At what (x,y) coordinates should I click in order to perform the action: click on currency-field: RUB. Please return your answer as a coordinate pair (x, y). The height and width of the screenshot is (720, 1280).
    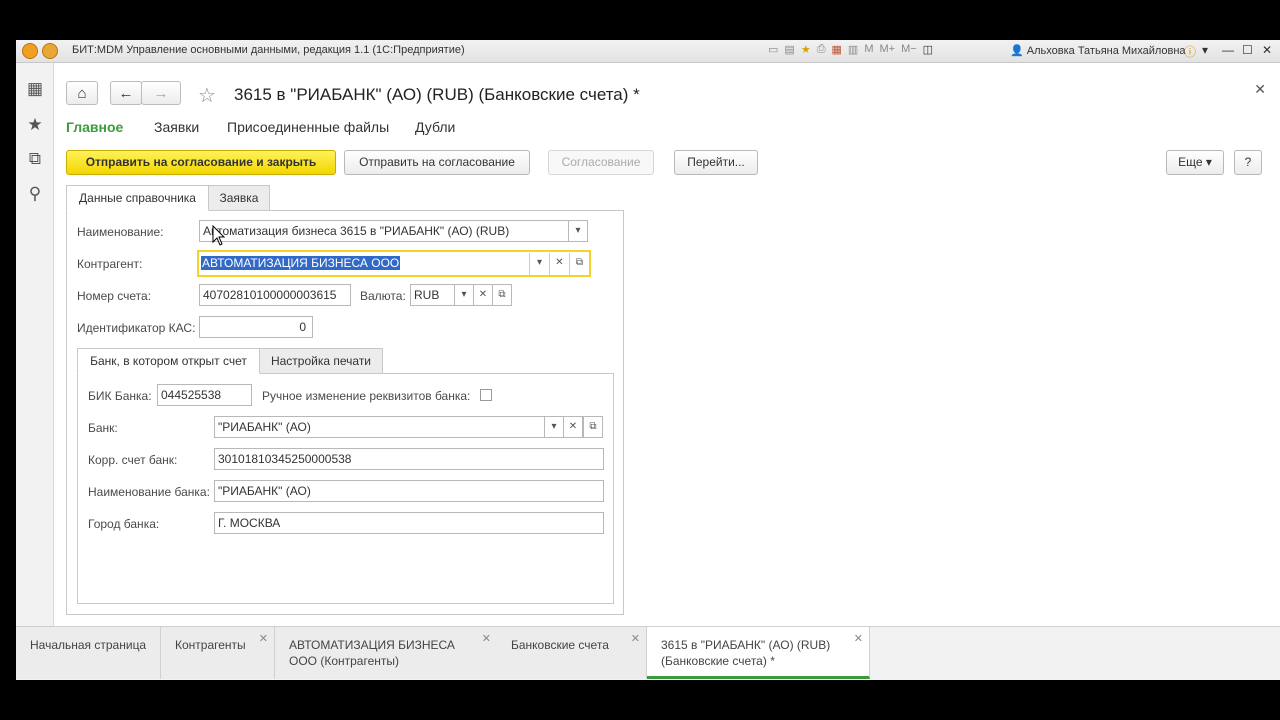
    Looking at the image, I should click on (432, 295).